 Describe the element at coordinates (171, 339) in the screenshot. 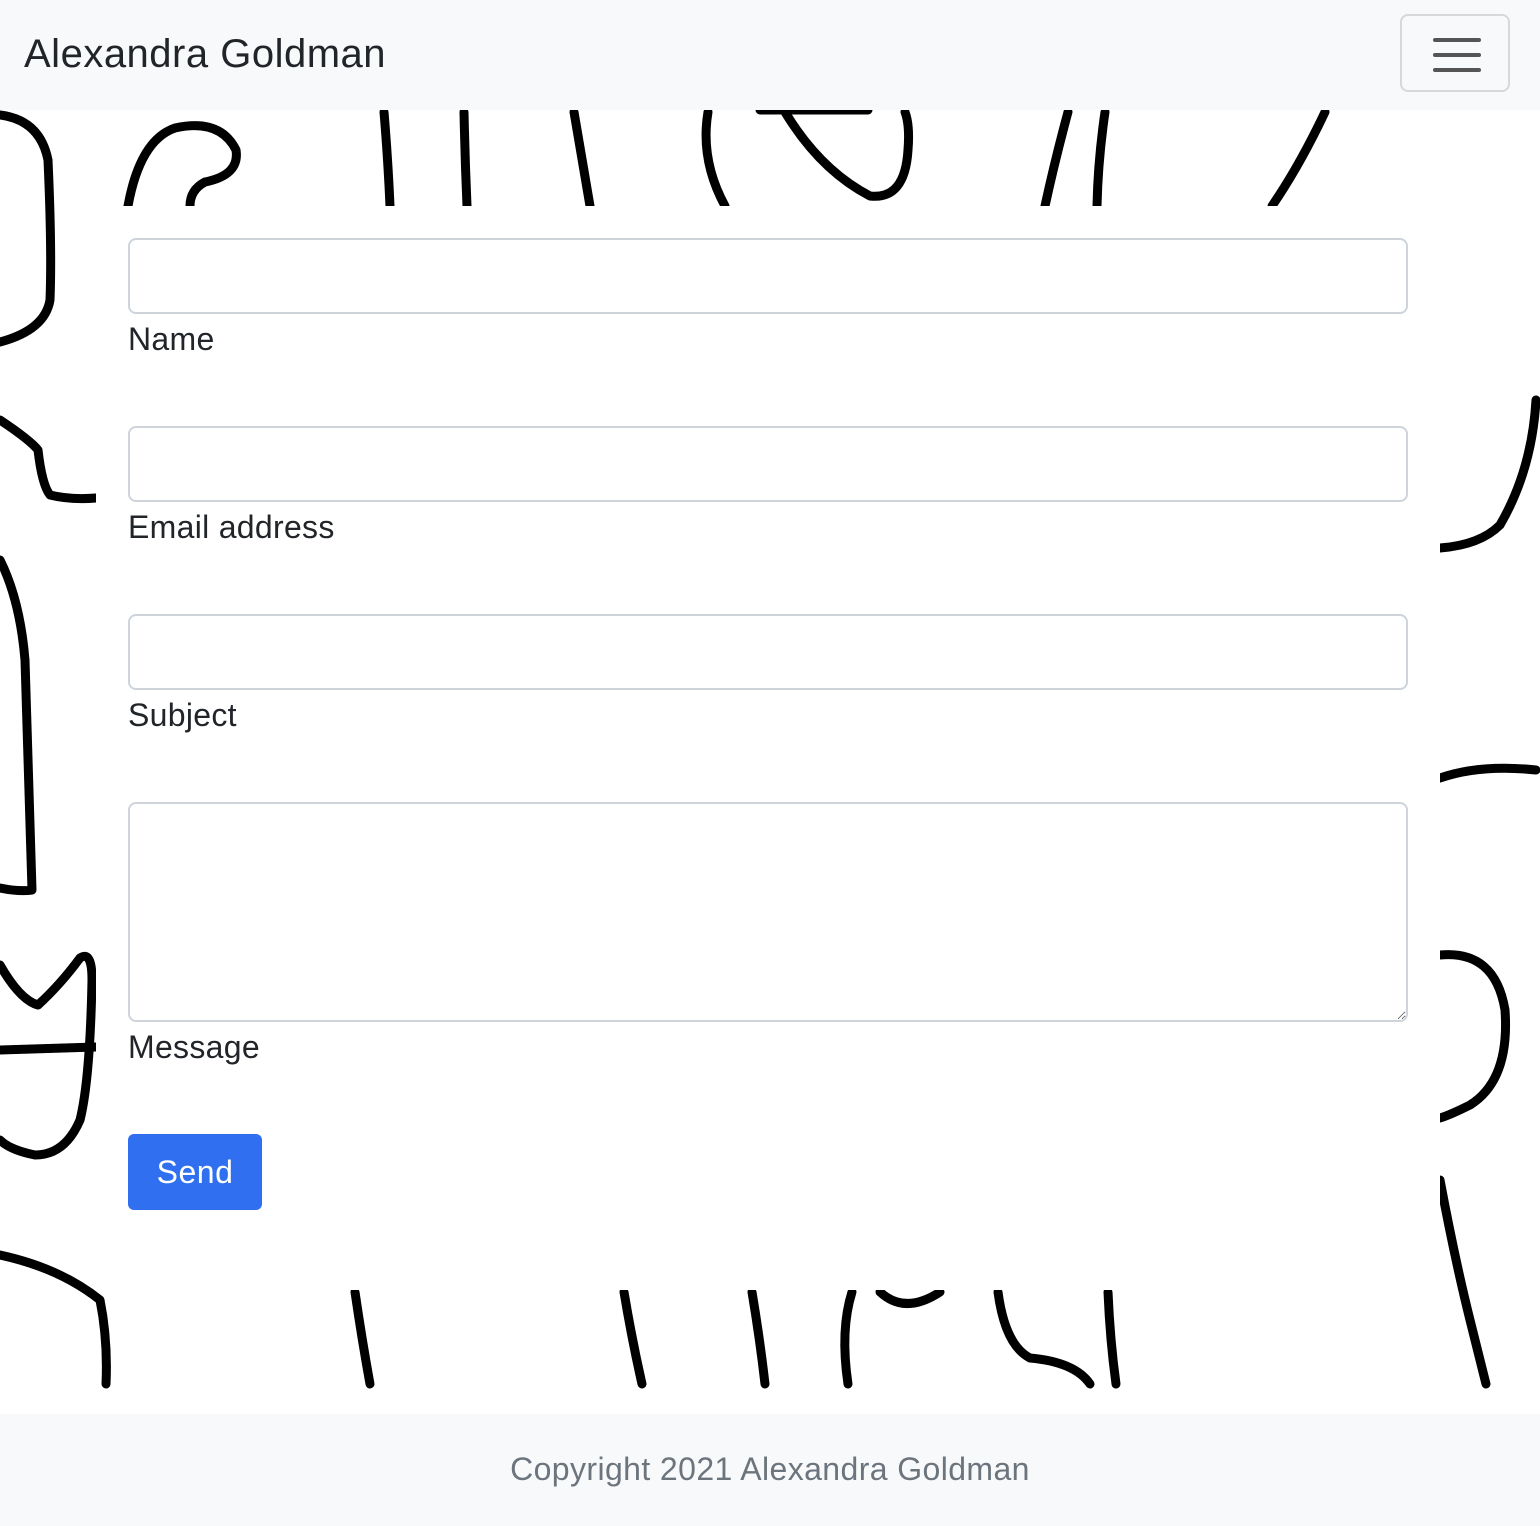

I see `name-label: Name` at that location.